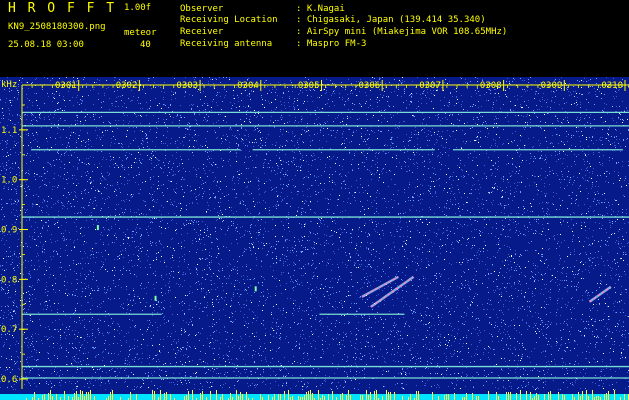 This screenshot has width=629, height=400. What do you see at coordinates (57, 27) in the screenshot?
I see `image-filename: KN9_2508180300.png` at bounding box center [57, 27].